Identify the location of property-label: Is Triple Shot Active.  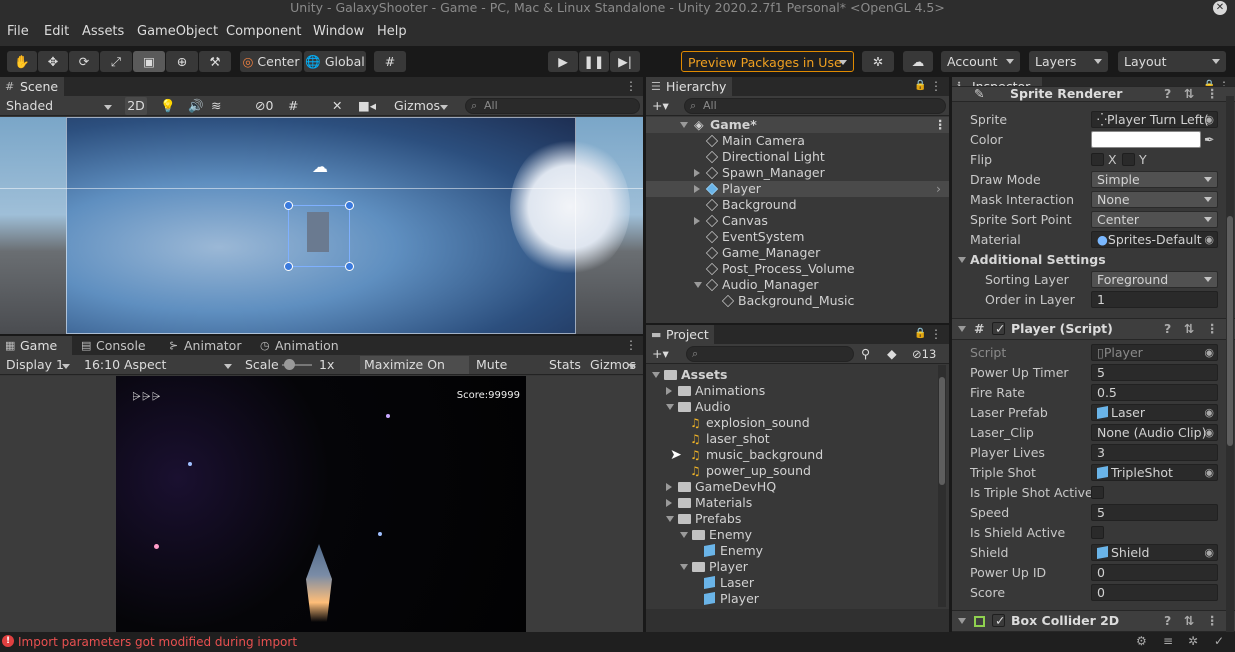
(1031, 492).